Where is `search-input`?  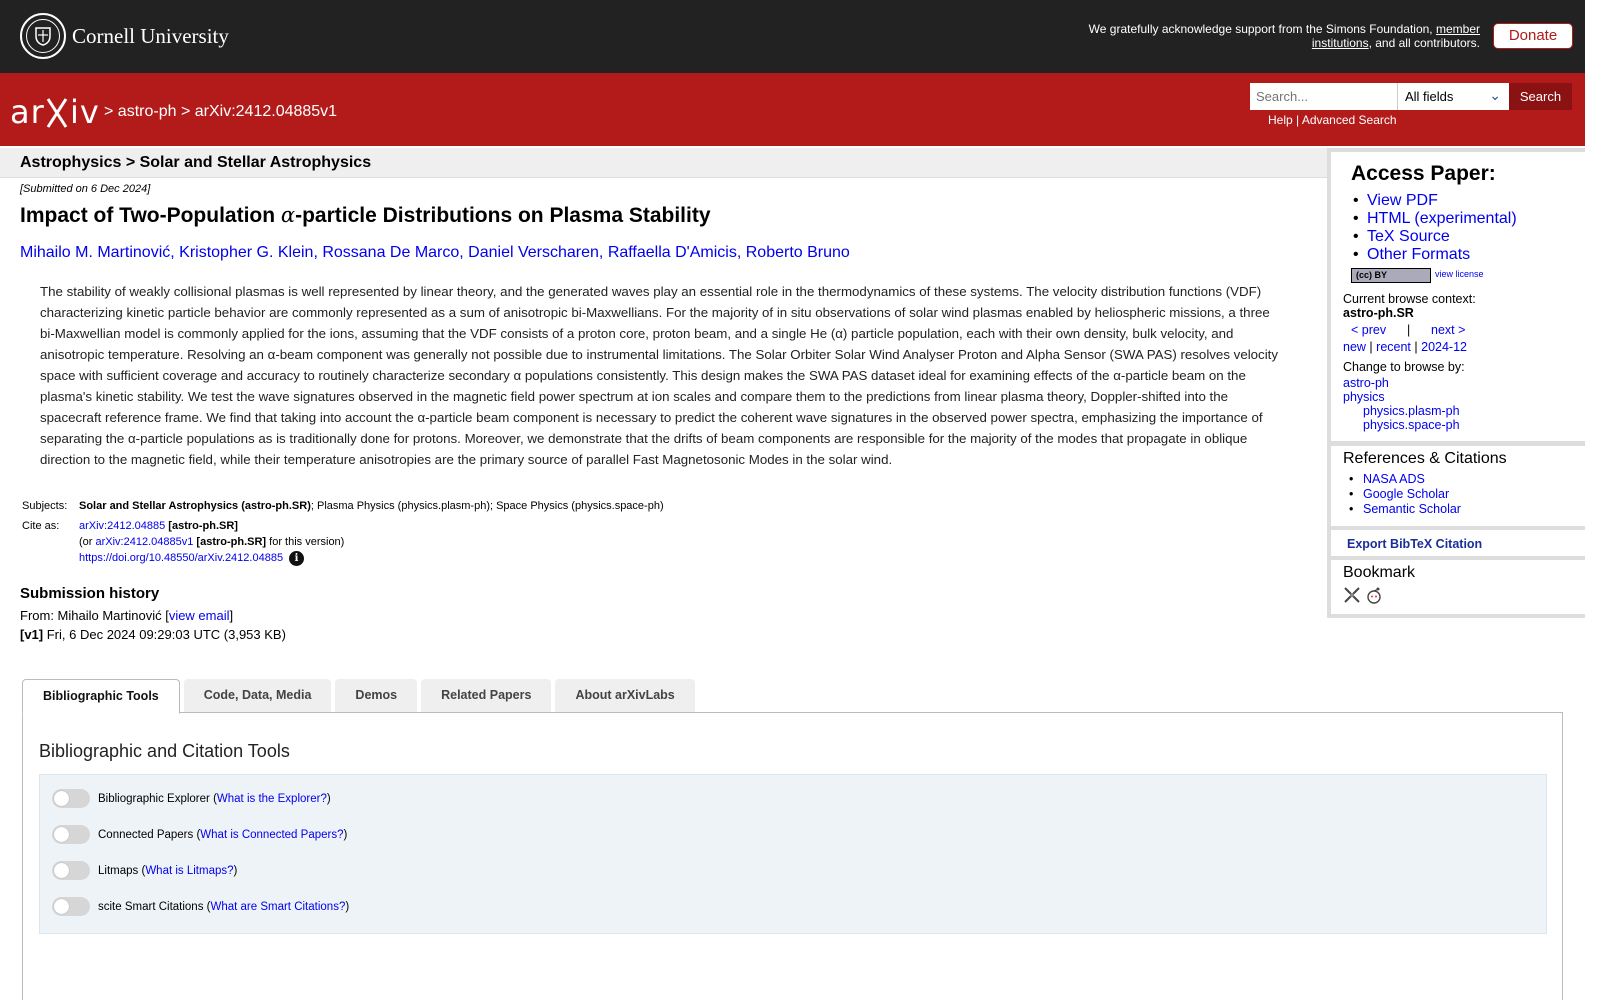 search-input is located at coordinates (1323, 96).